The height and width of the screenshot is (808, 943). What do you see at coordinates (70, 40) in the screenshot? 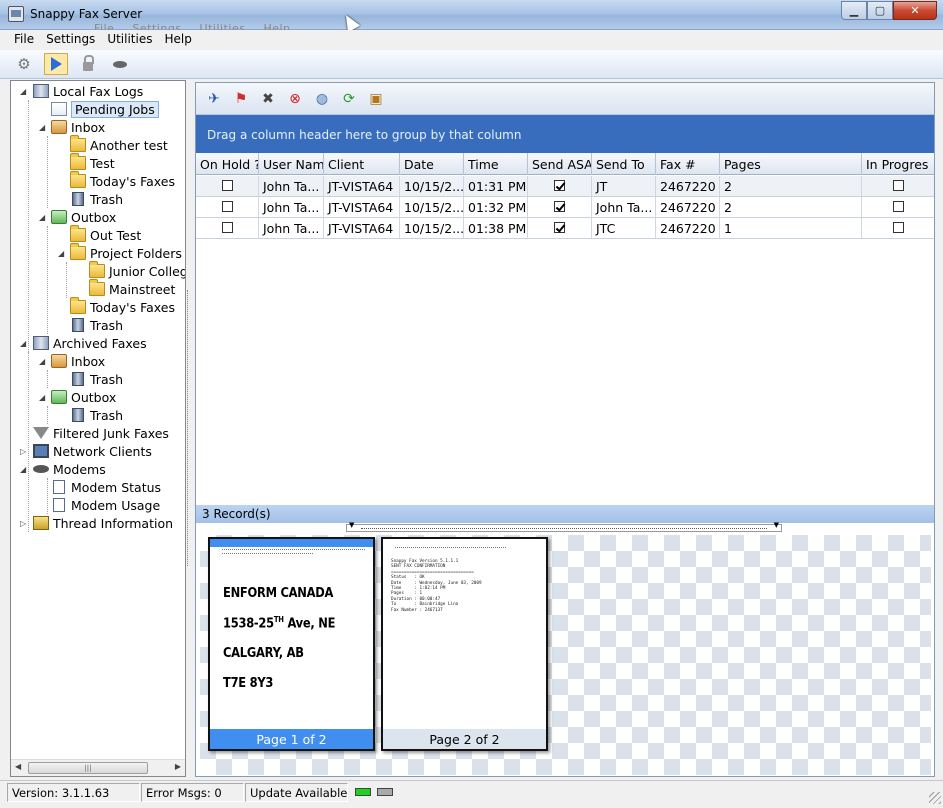
I see `menu-settings: Settings` at bounding box center [70, 40].